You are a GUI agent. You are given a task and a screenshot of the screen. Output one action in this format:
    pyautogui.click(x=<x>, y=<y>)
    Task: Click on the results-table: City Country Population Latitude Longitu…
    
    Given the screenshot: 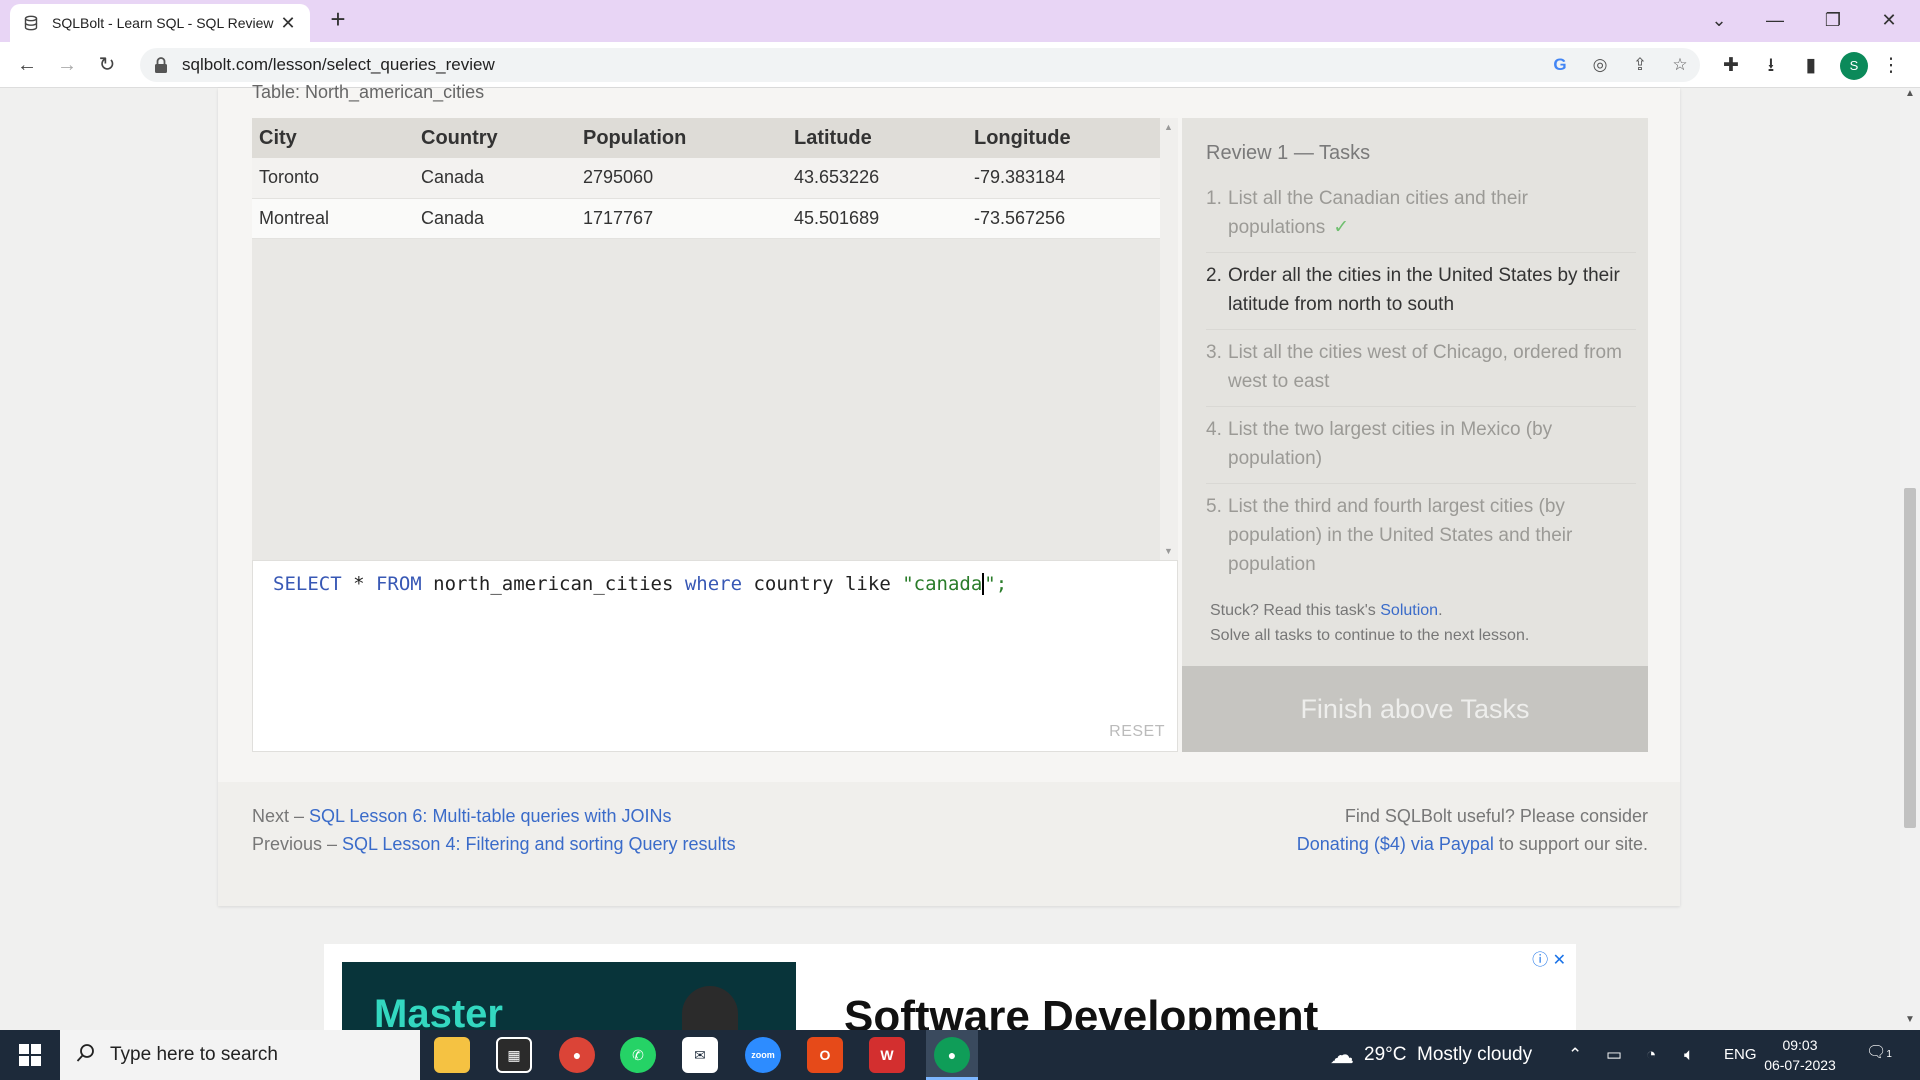 What is the action you would take?
    pyautogui.click(x=706, y=178)
    